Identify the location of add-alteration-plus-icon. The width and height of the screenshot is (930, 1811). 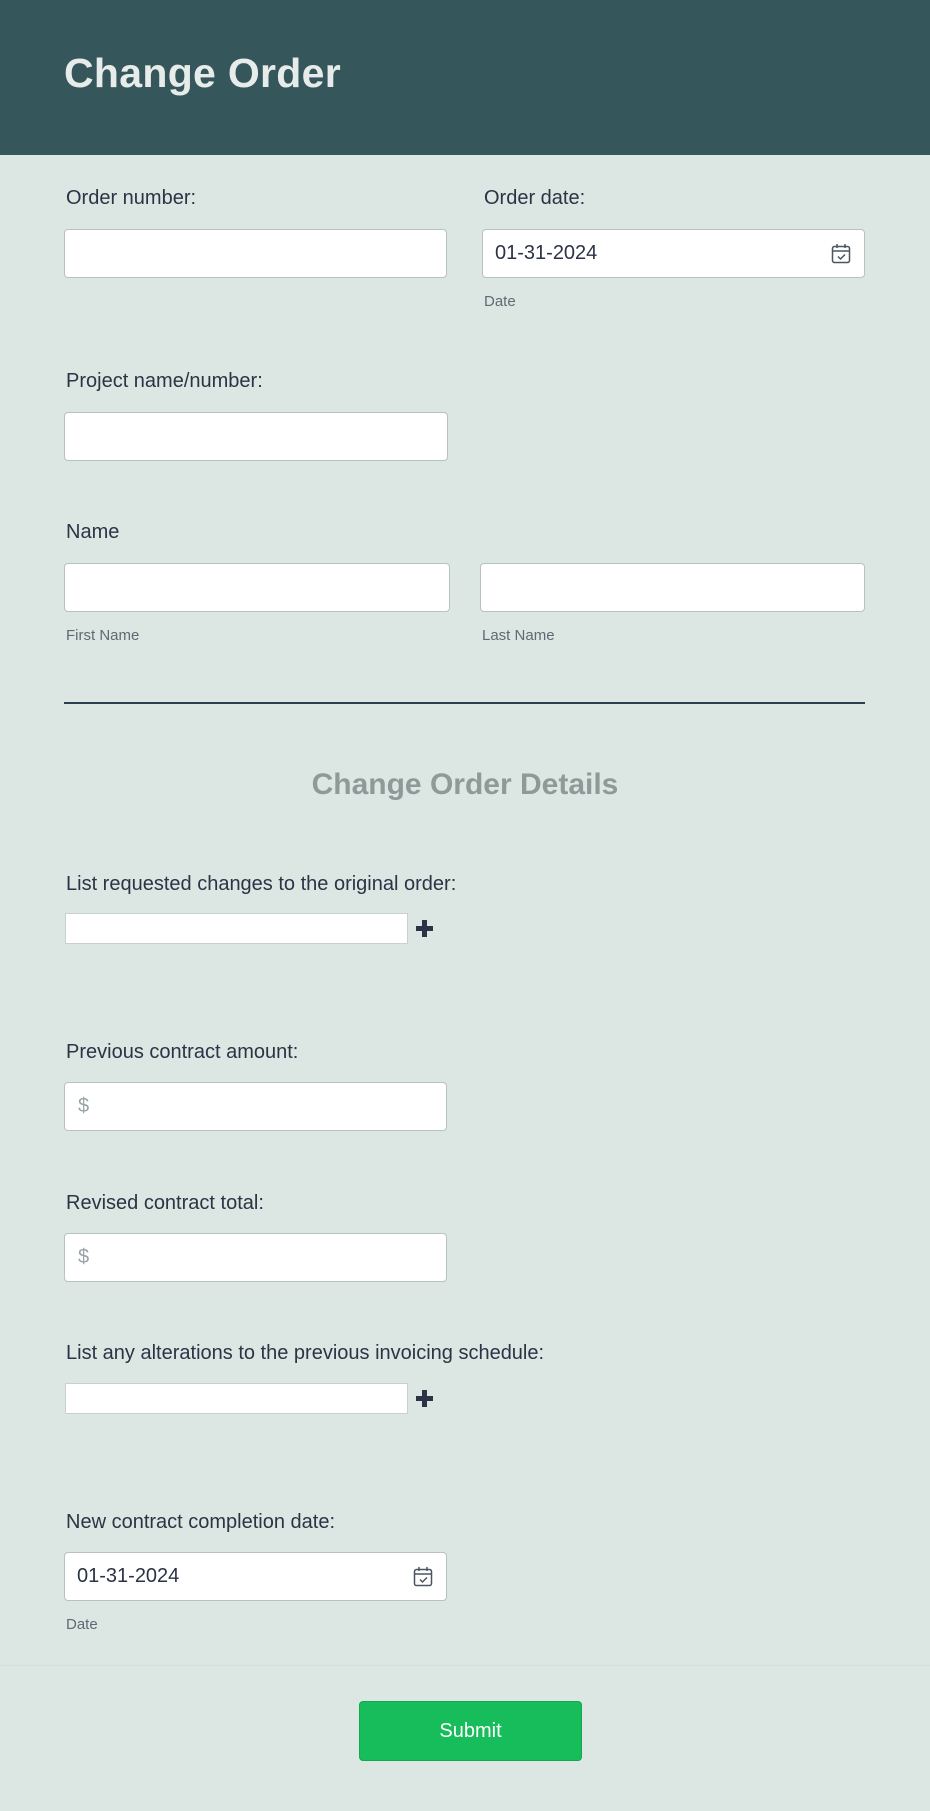
(424, 1398).